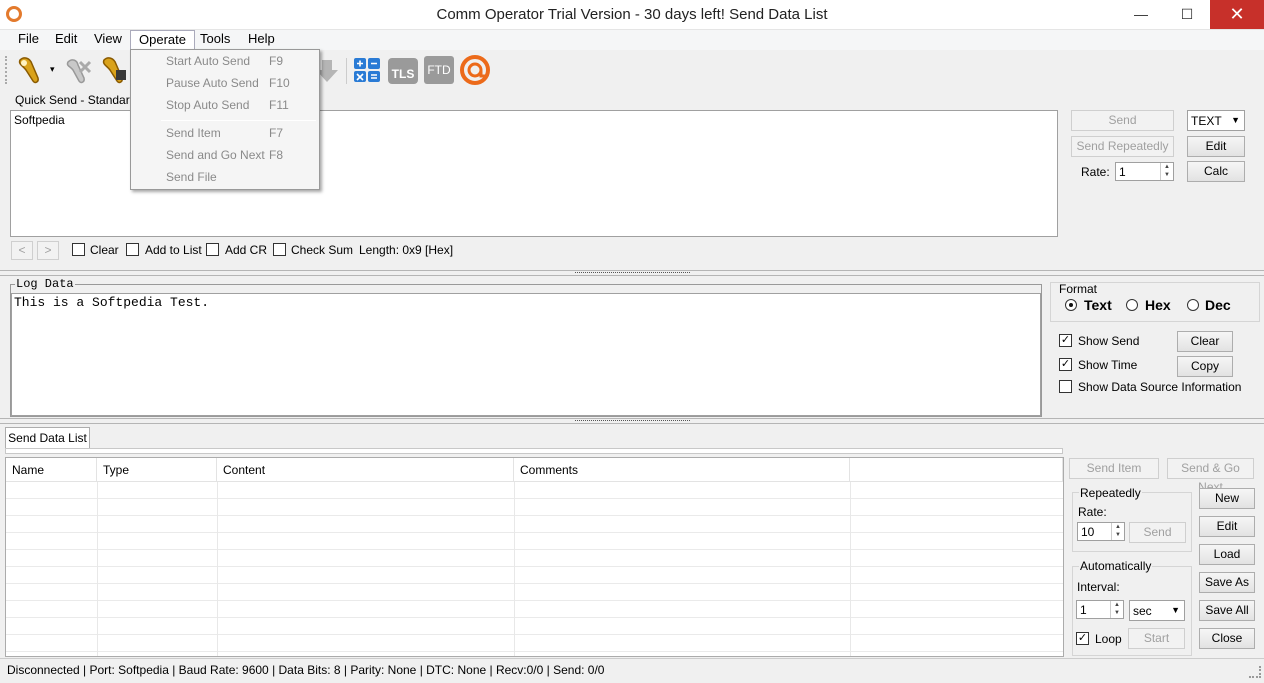  What do you see at coordinates (78, 249) in the screenshot?
I see `clear-checkbox` at bounding box center [78, 249].